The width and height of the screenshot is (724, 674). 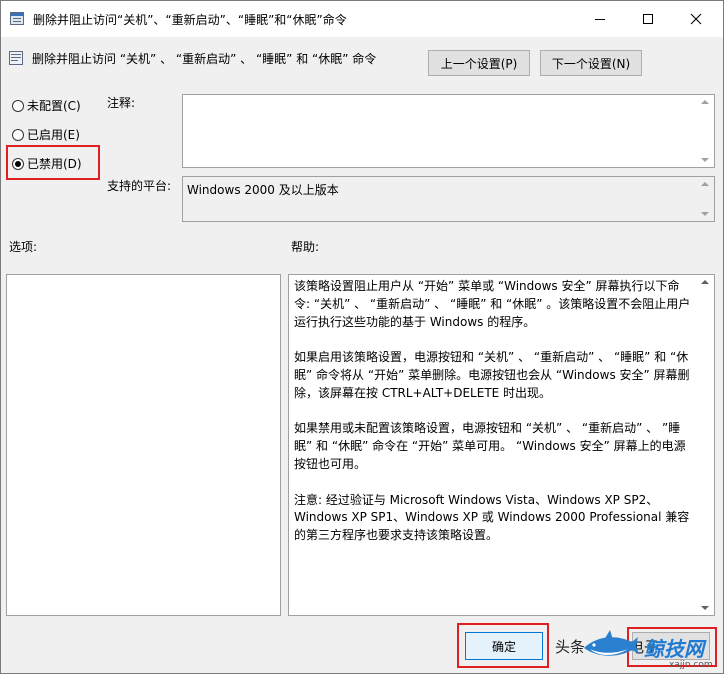 What do you see at coordinates (121, 103) in the screenshot?
I see `comment-label: 注释:` at bounding box center [121, 103].